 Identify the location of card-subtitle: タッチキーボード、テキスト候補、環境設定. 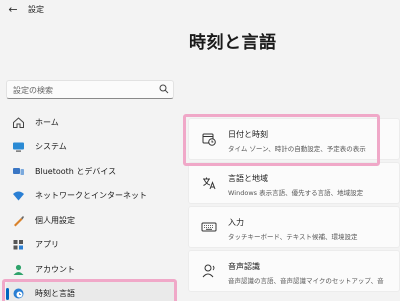
(293, 237).